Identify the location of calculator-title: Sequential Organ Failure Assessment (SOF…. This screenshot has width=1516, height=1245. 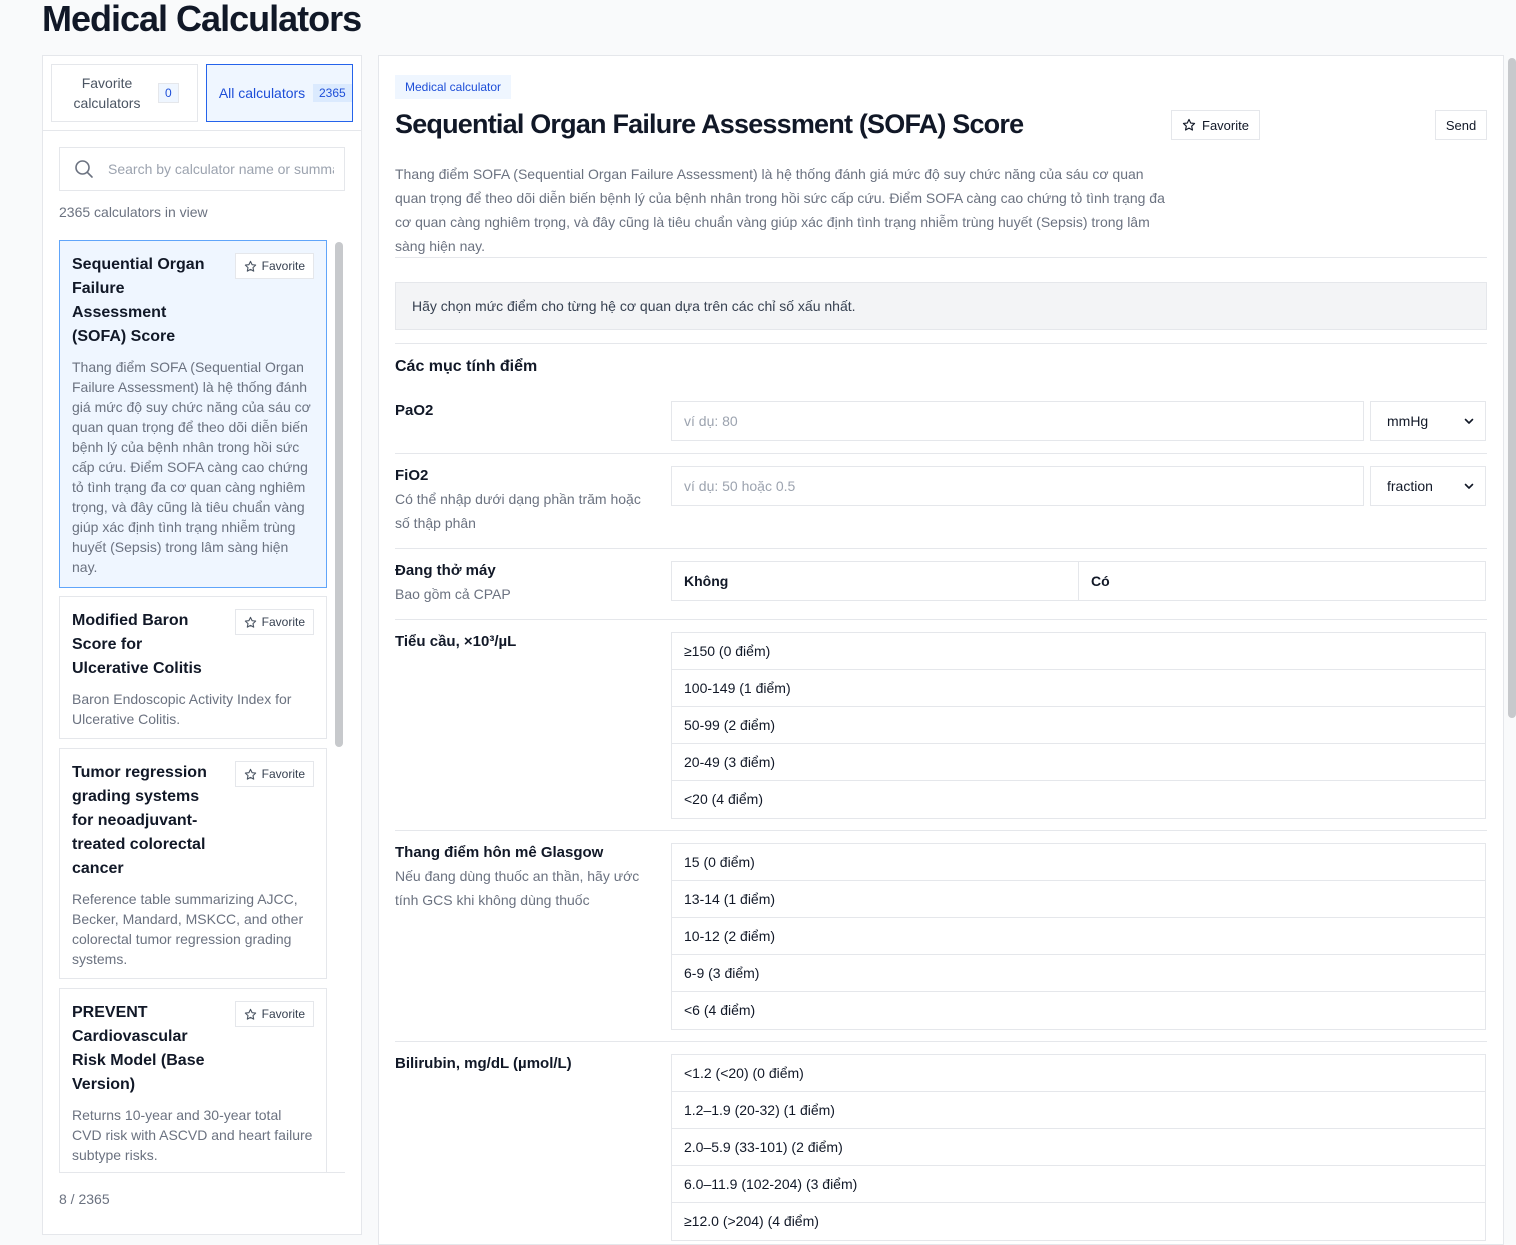
(709, 124).